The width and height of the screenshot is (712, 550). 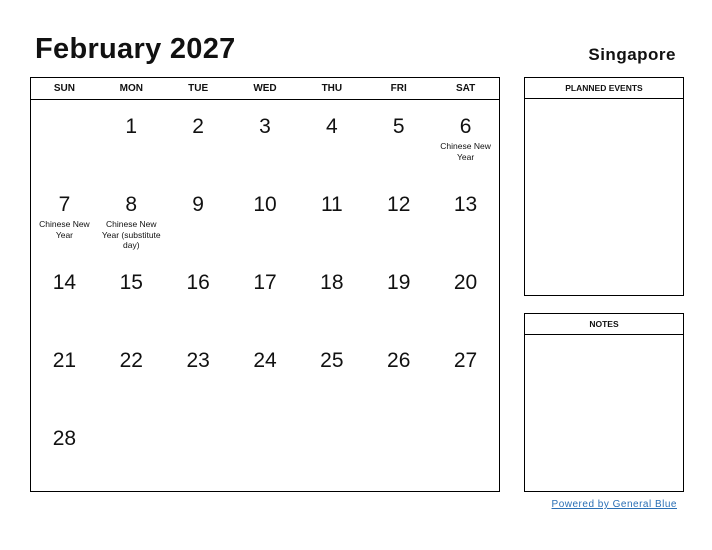 What do you see at coordinates (131, 373) in the screenshot?
I see `day-cell: 22` at bounding box center [131, 373].